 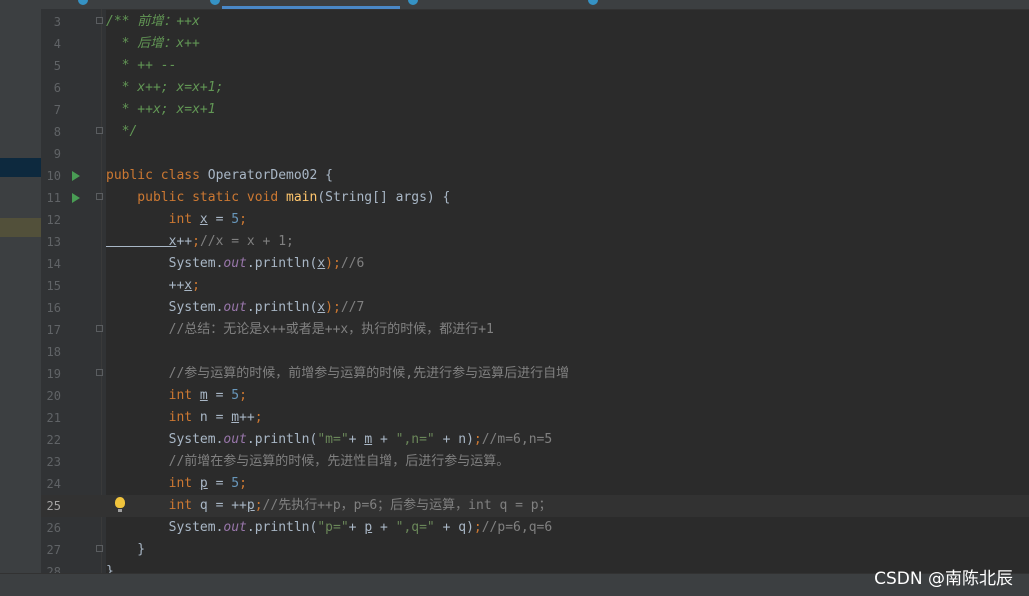 What do you see at coordinates (535, 308) in the screenshot?
I see `code-line: 16 System.out.println(x);//7` at bounding box center [535, 308].